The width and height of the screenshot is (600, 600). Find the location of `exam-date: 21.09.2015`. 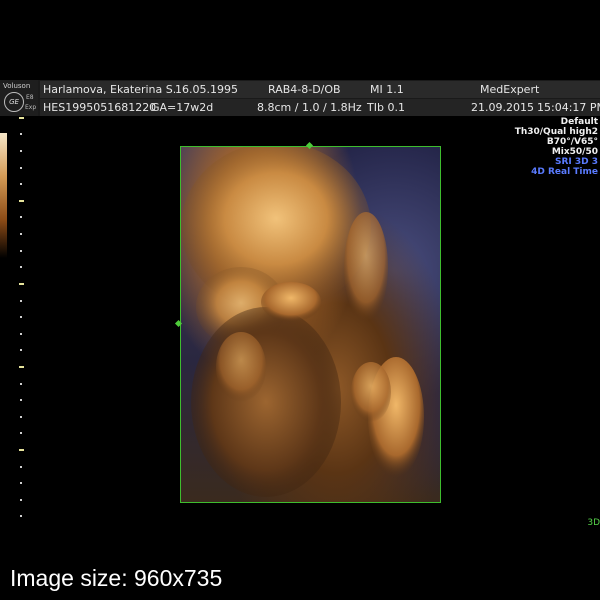

exam-date: 21.09.2015 is located at coordinates (502, 107).